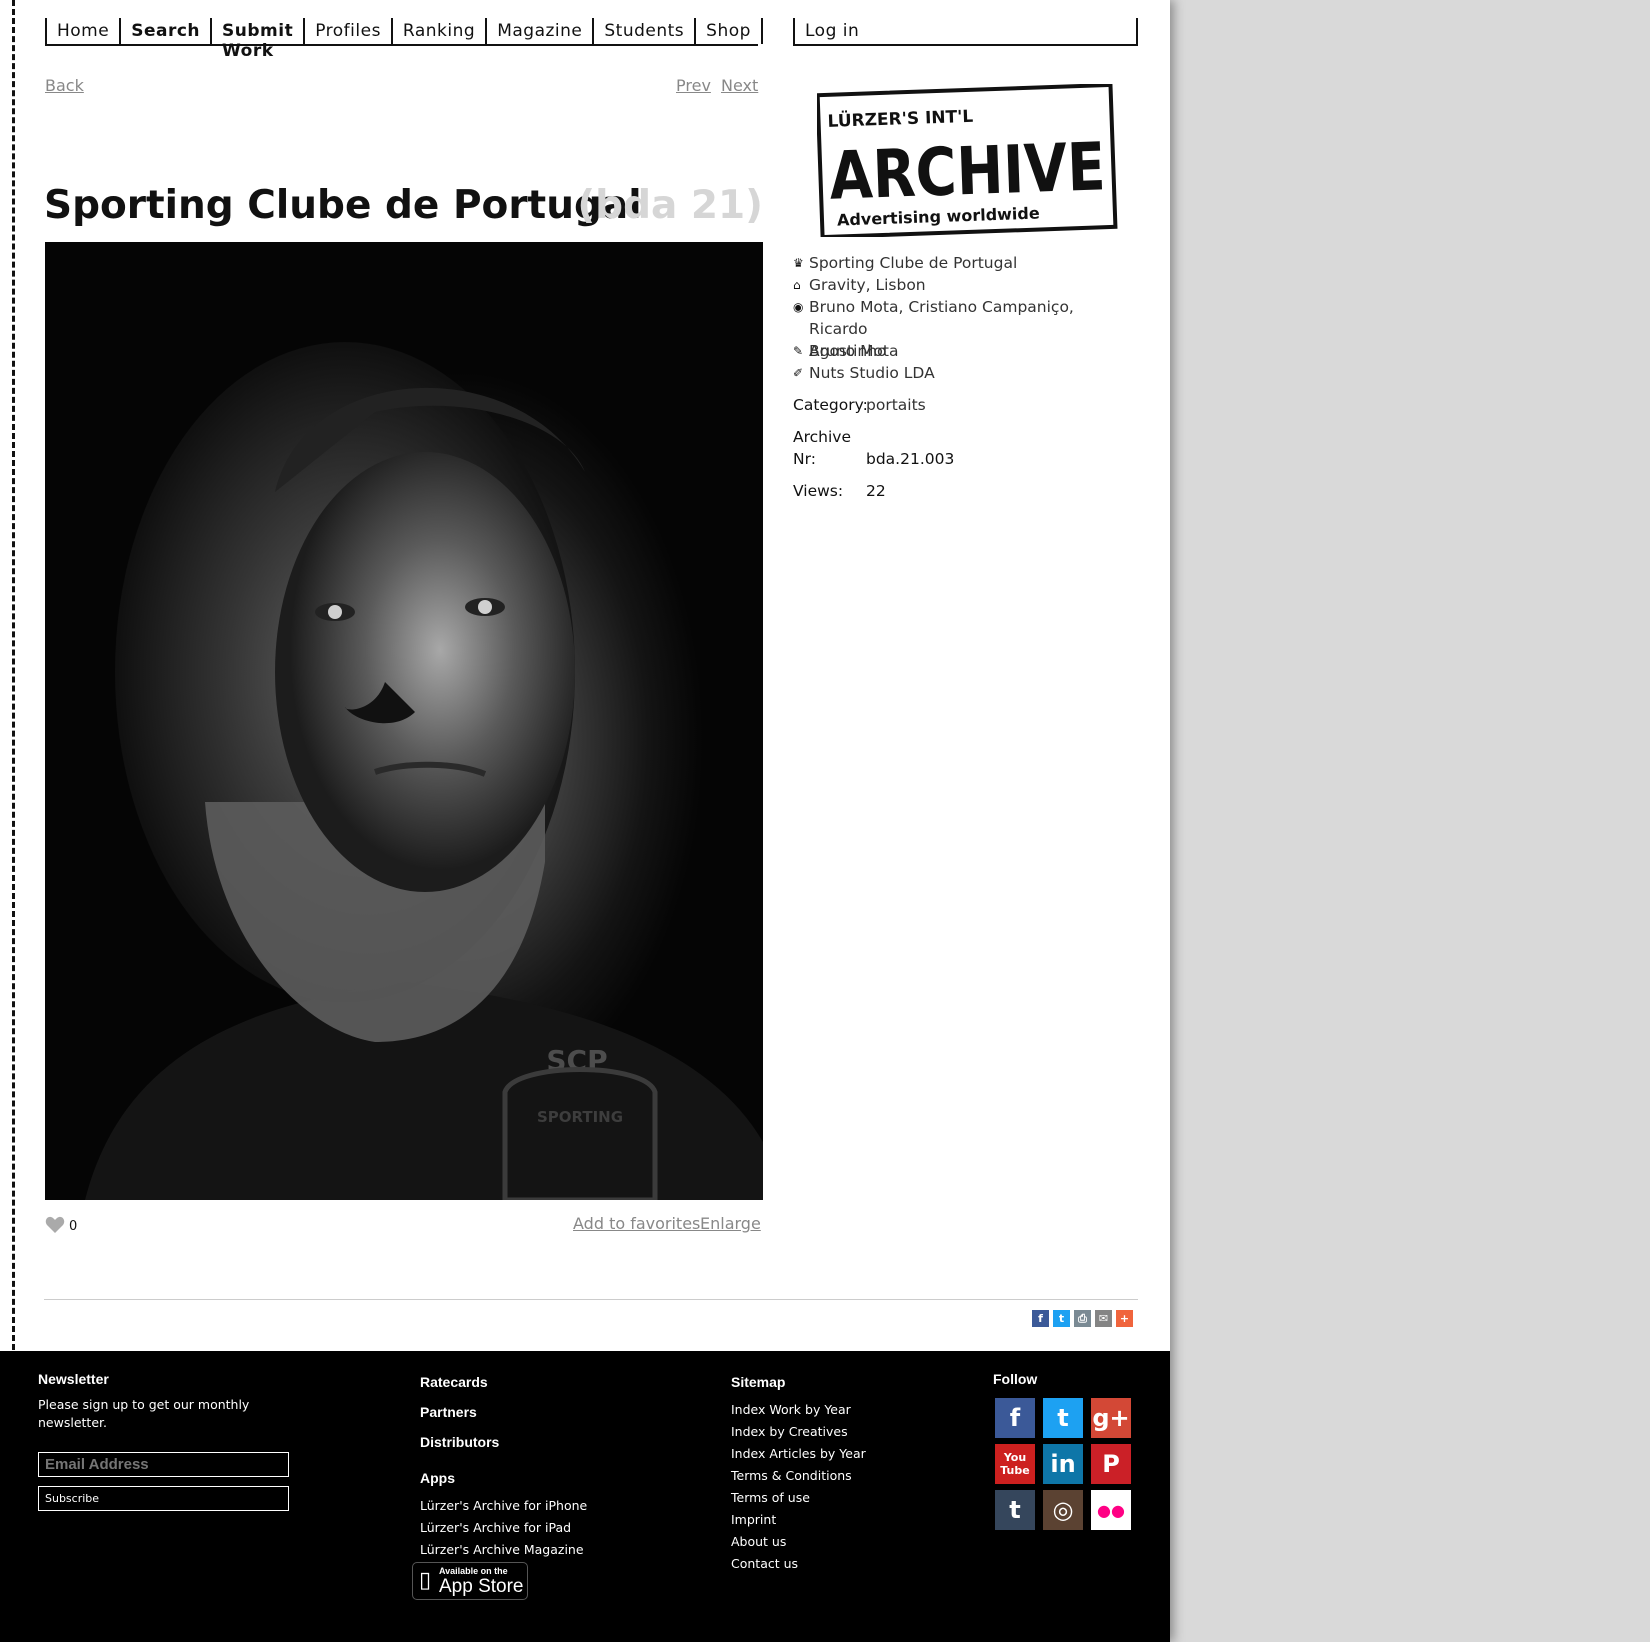 This screenshot has width=1650, height=1642. What do you see at coordinates (728, 31) in the screenshot?
I see `nav-shop: Shop` at bounding box center [728, 31].